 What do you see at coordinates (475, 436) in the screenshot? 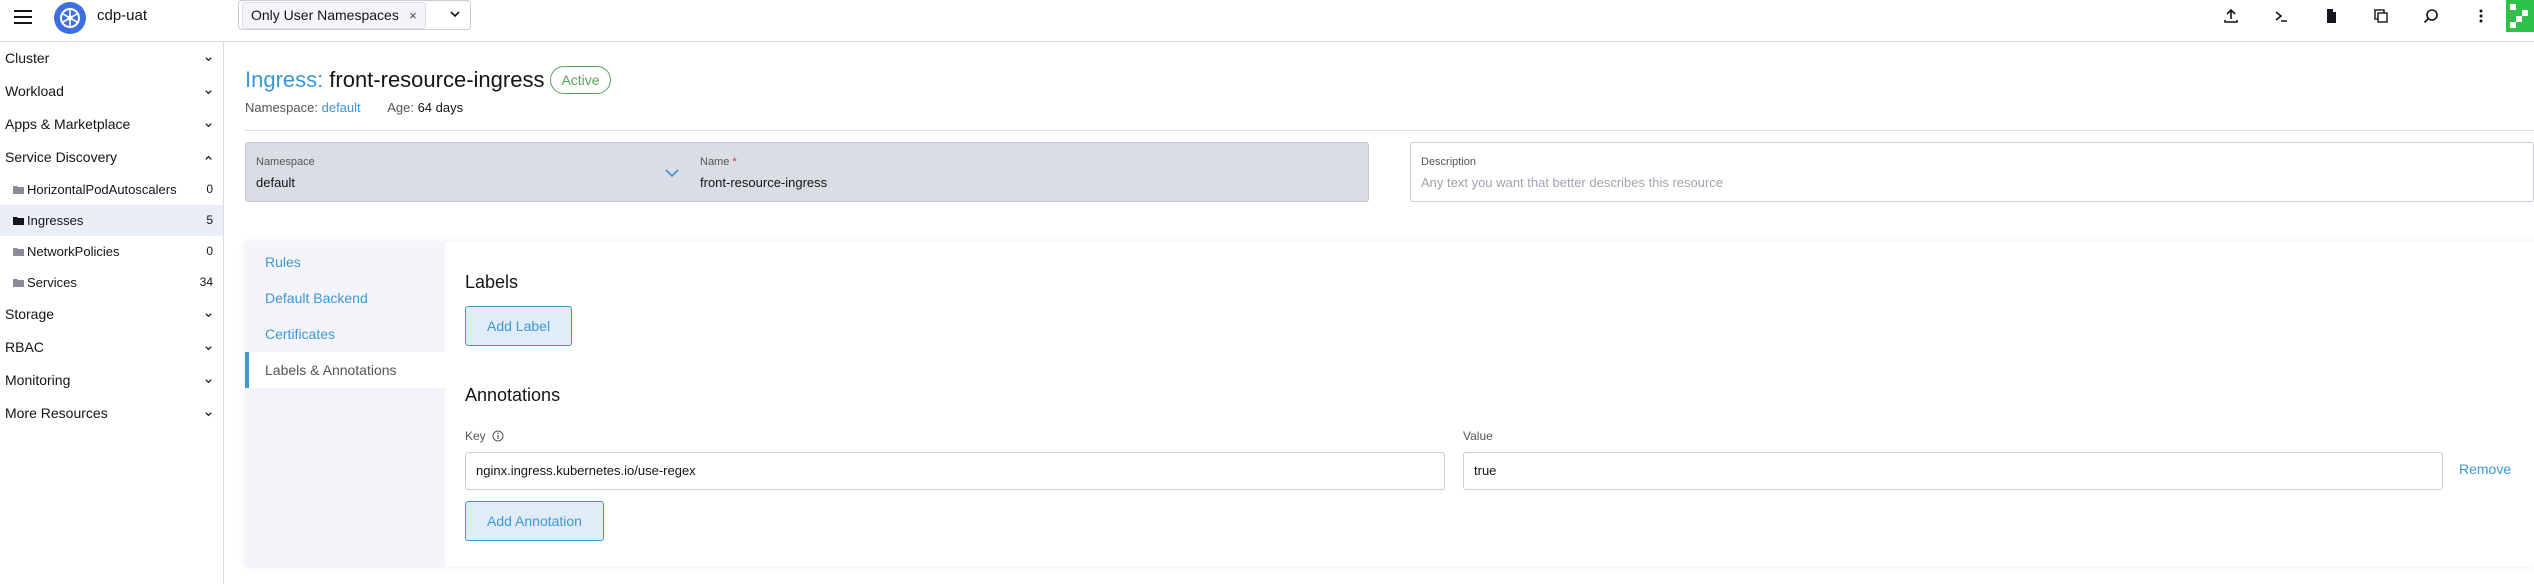
I see `annotation-key-label-text: Key` at bounding box center [475, 436].